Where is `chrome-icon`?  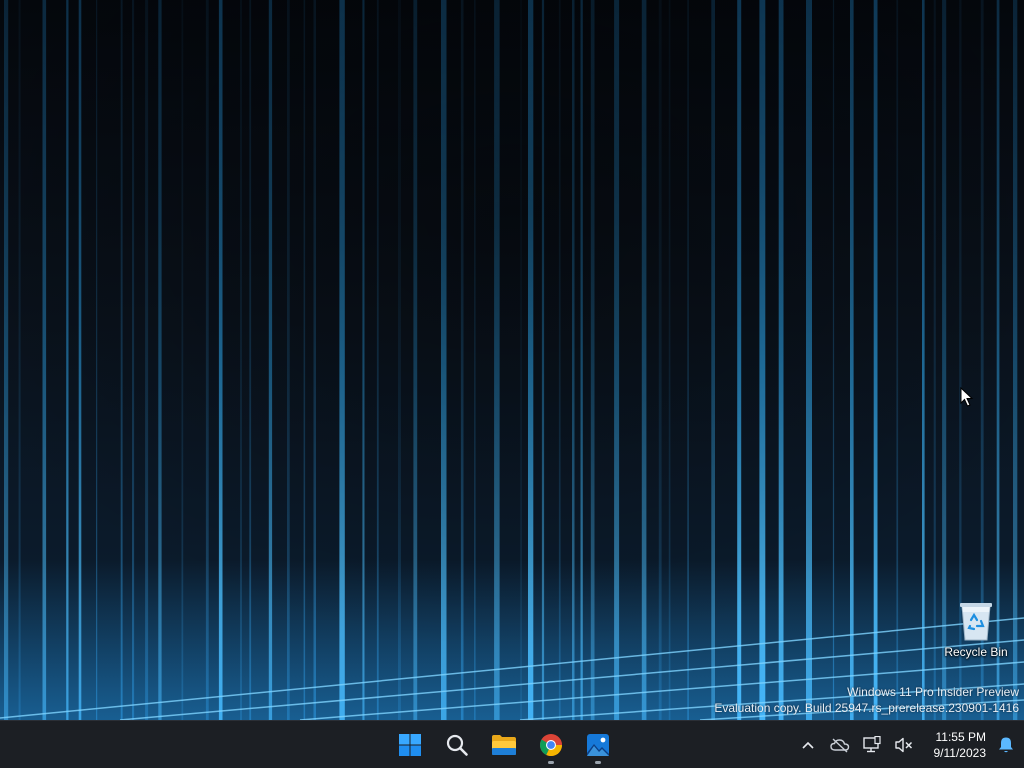 chrome-icon is located at coordinates (550, 745).